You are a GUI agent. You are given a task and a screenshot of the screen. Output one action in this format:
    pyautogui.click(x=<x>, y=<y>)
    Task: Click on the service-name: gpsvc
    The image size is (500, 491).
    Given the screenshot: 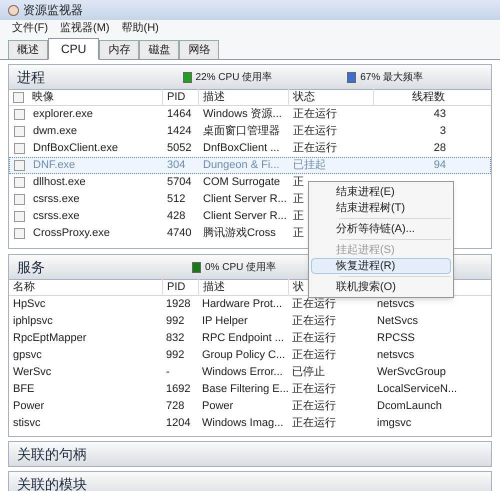 What is the action you would take?
    pyautogui.click(x=27, y=356)
    